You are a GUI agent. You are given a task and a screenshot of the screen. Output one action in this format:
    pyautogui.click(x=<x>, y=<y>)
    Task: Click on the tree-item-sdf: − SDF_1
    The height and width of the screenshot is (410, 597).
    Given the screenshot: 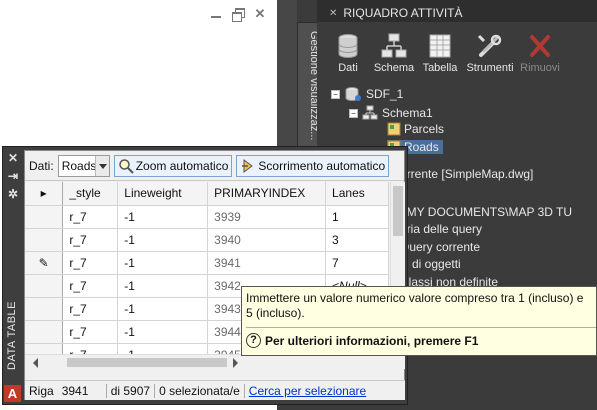 What is the action you would take?
    pyautogui.click(x=367, y=94)
    